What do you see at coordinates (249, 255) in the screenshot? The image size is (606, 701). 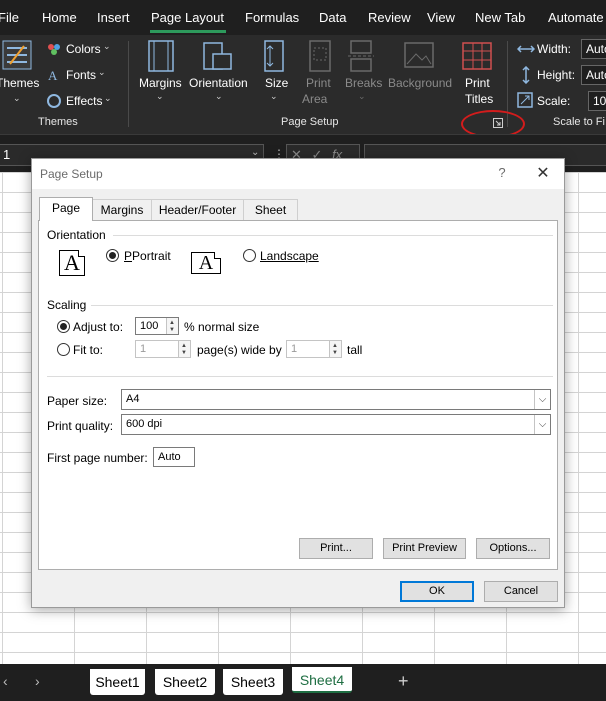 I see `landscape-radio` at bounding box center [249, 255].